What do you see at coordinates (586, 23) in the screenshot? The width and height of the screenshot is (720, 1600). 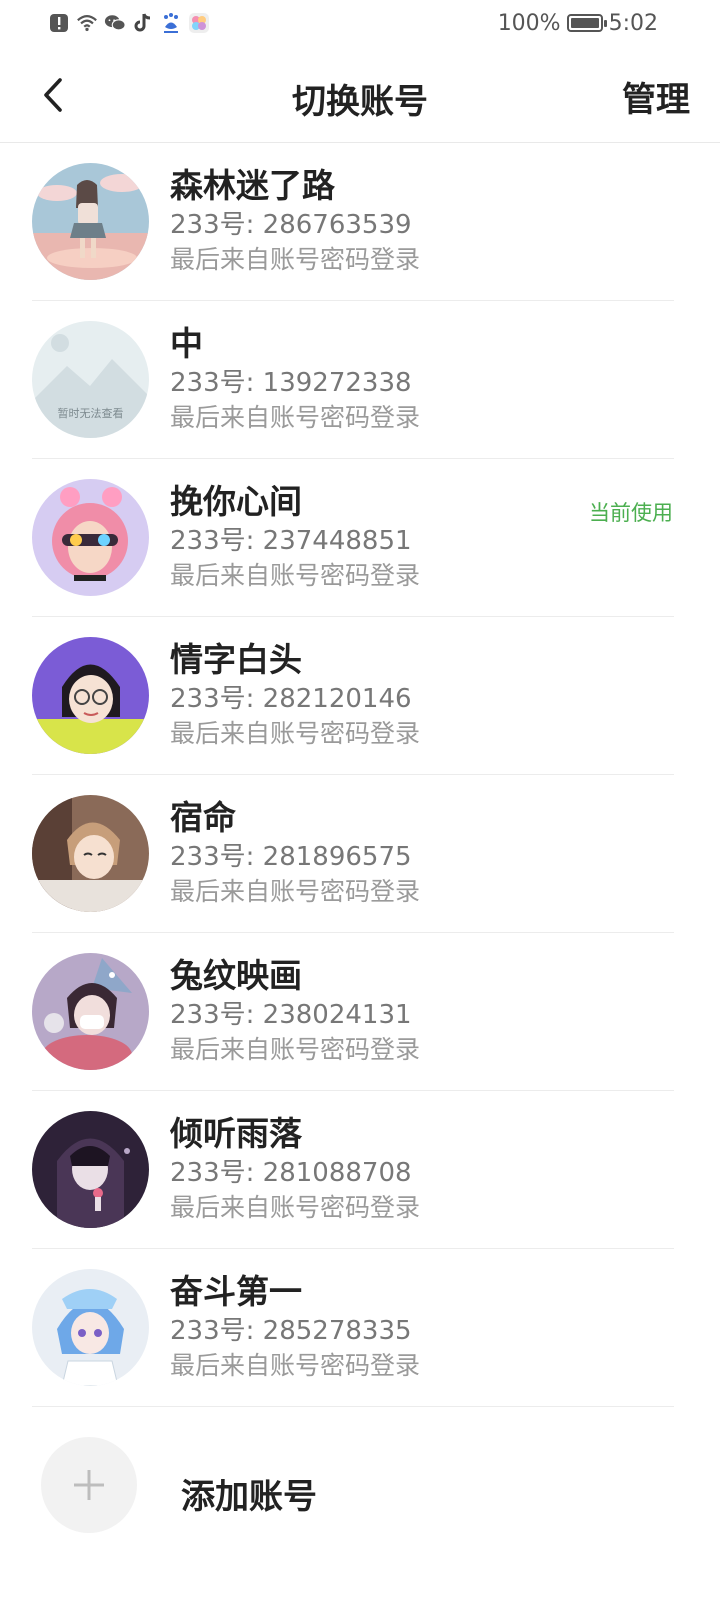 I see `battery-icon` at bounding box center [586, 23].